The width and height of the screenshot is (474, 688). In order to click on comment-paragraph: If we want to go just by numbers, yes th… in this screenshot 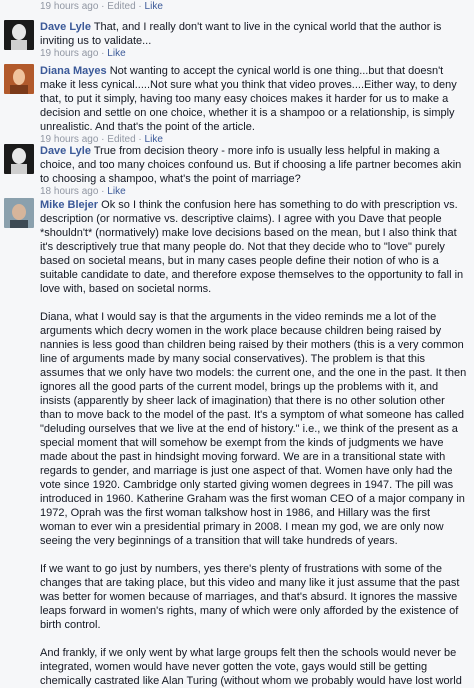, I will do `click(250, 597)`.